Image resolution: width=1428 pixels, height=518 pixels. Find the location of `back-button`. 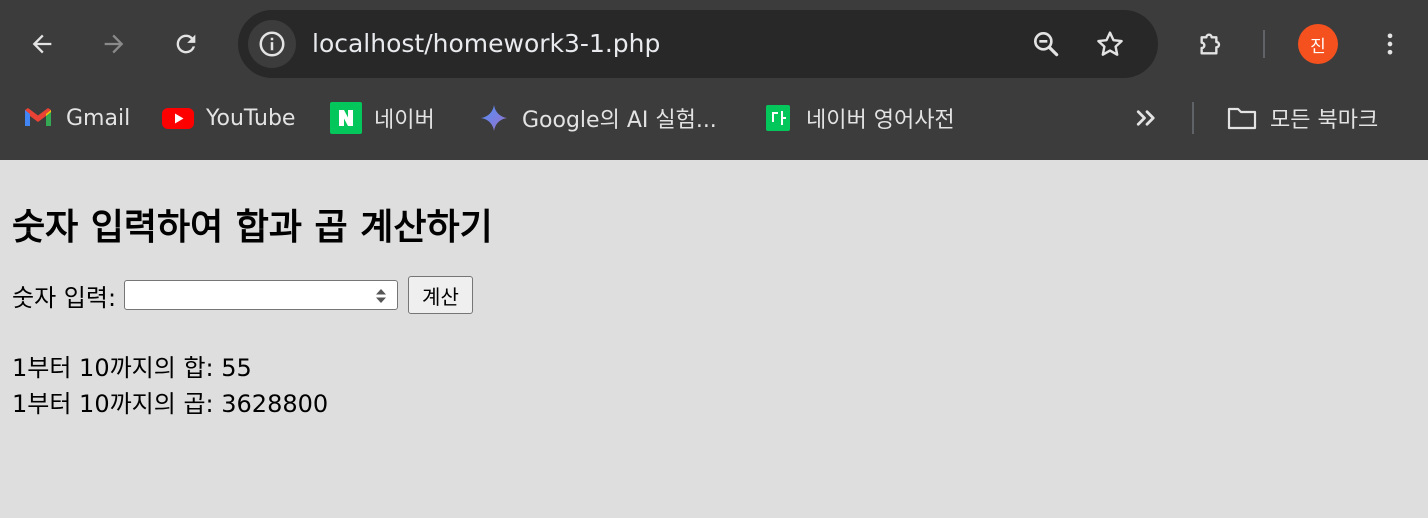

back-button is located at coordinates (42, 44).